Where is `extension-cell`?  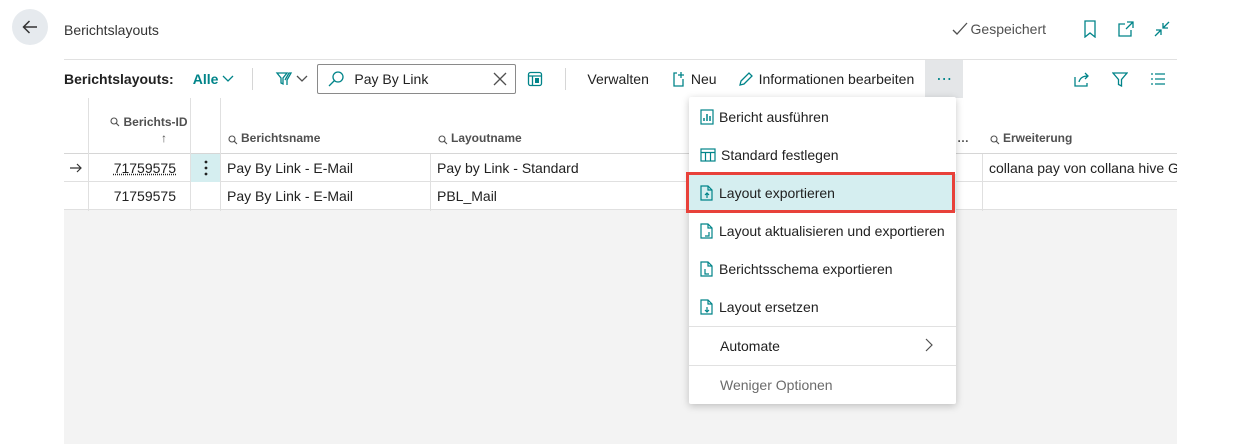 extension-cell is located at coordinates (1083, 196).